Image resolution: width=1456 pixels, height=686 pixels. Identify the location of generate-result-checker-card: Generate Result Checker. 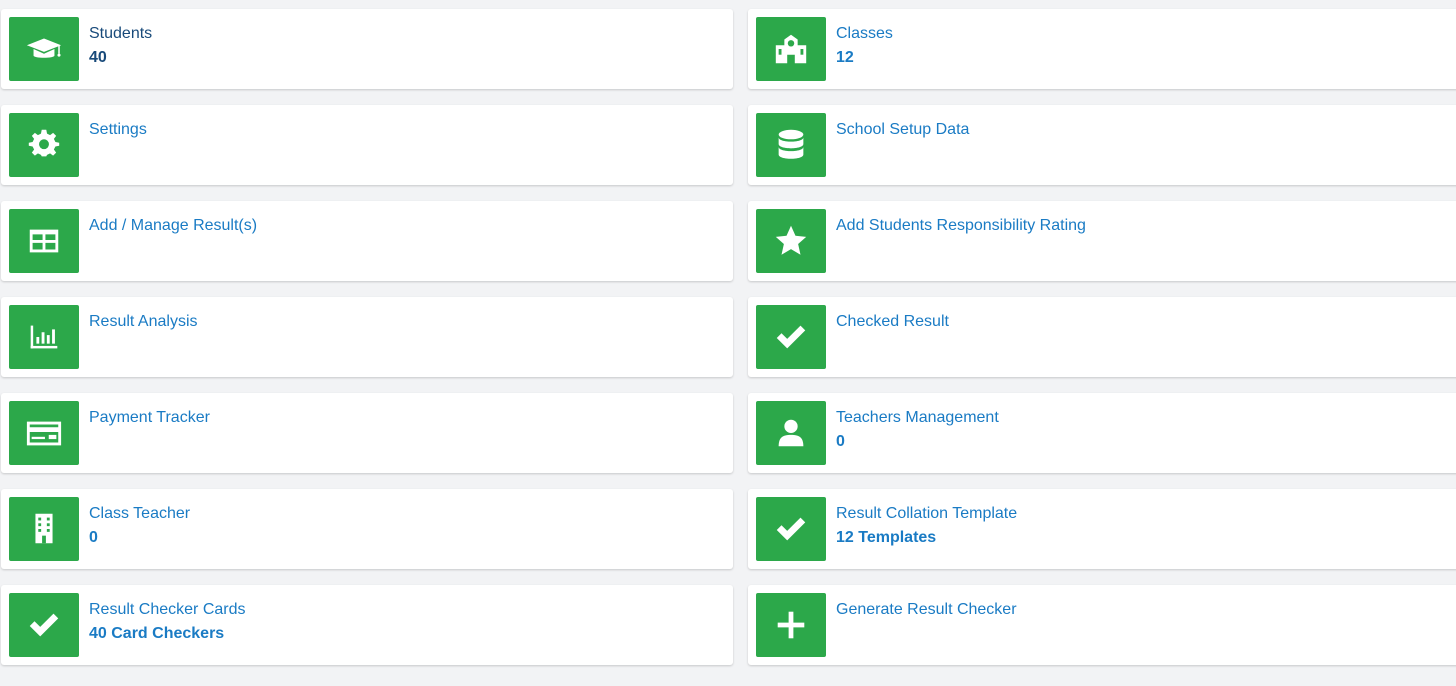
(1102, 625).